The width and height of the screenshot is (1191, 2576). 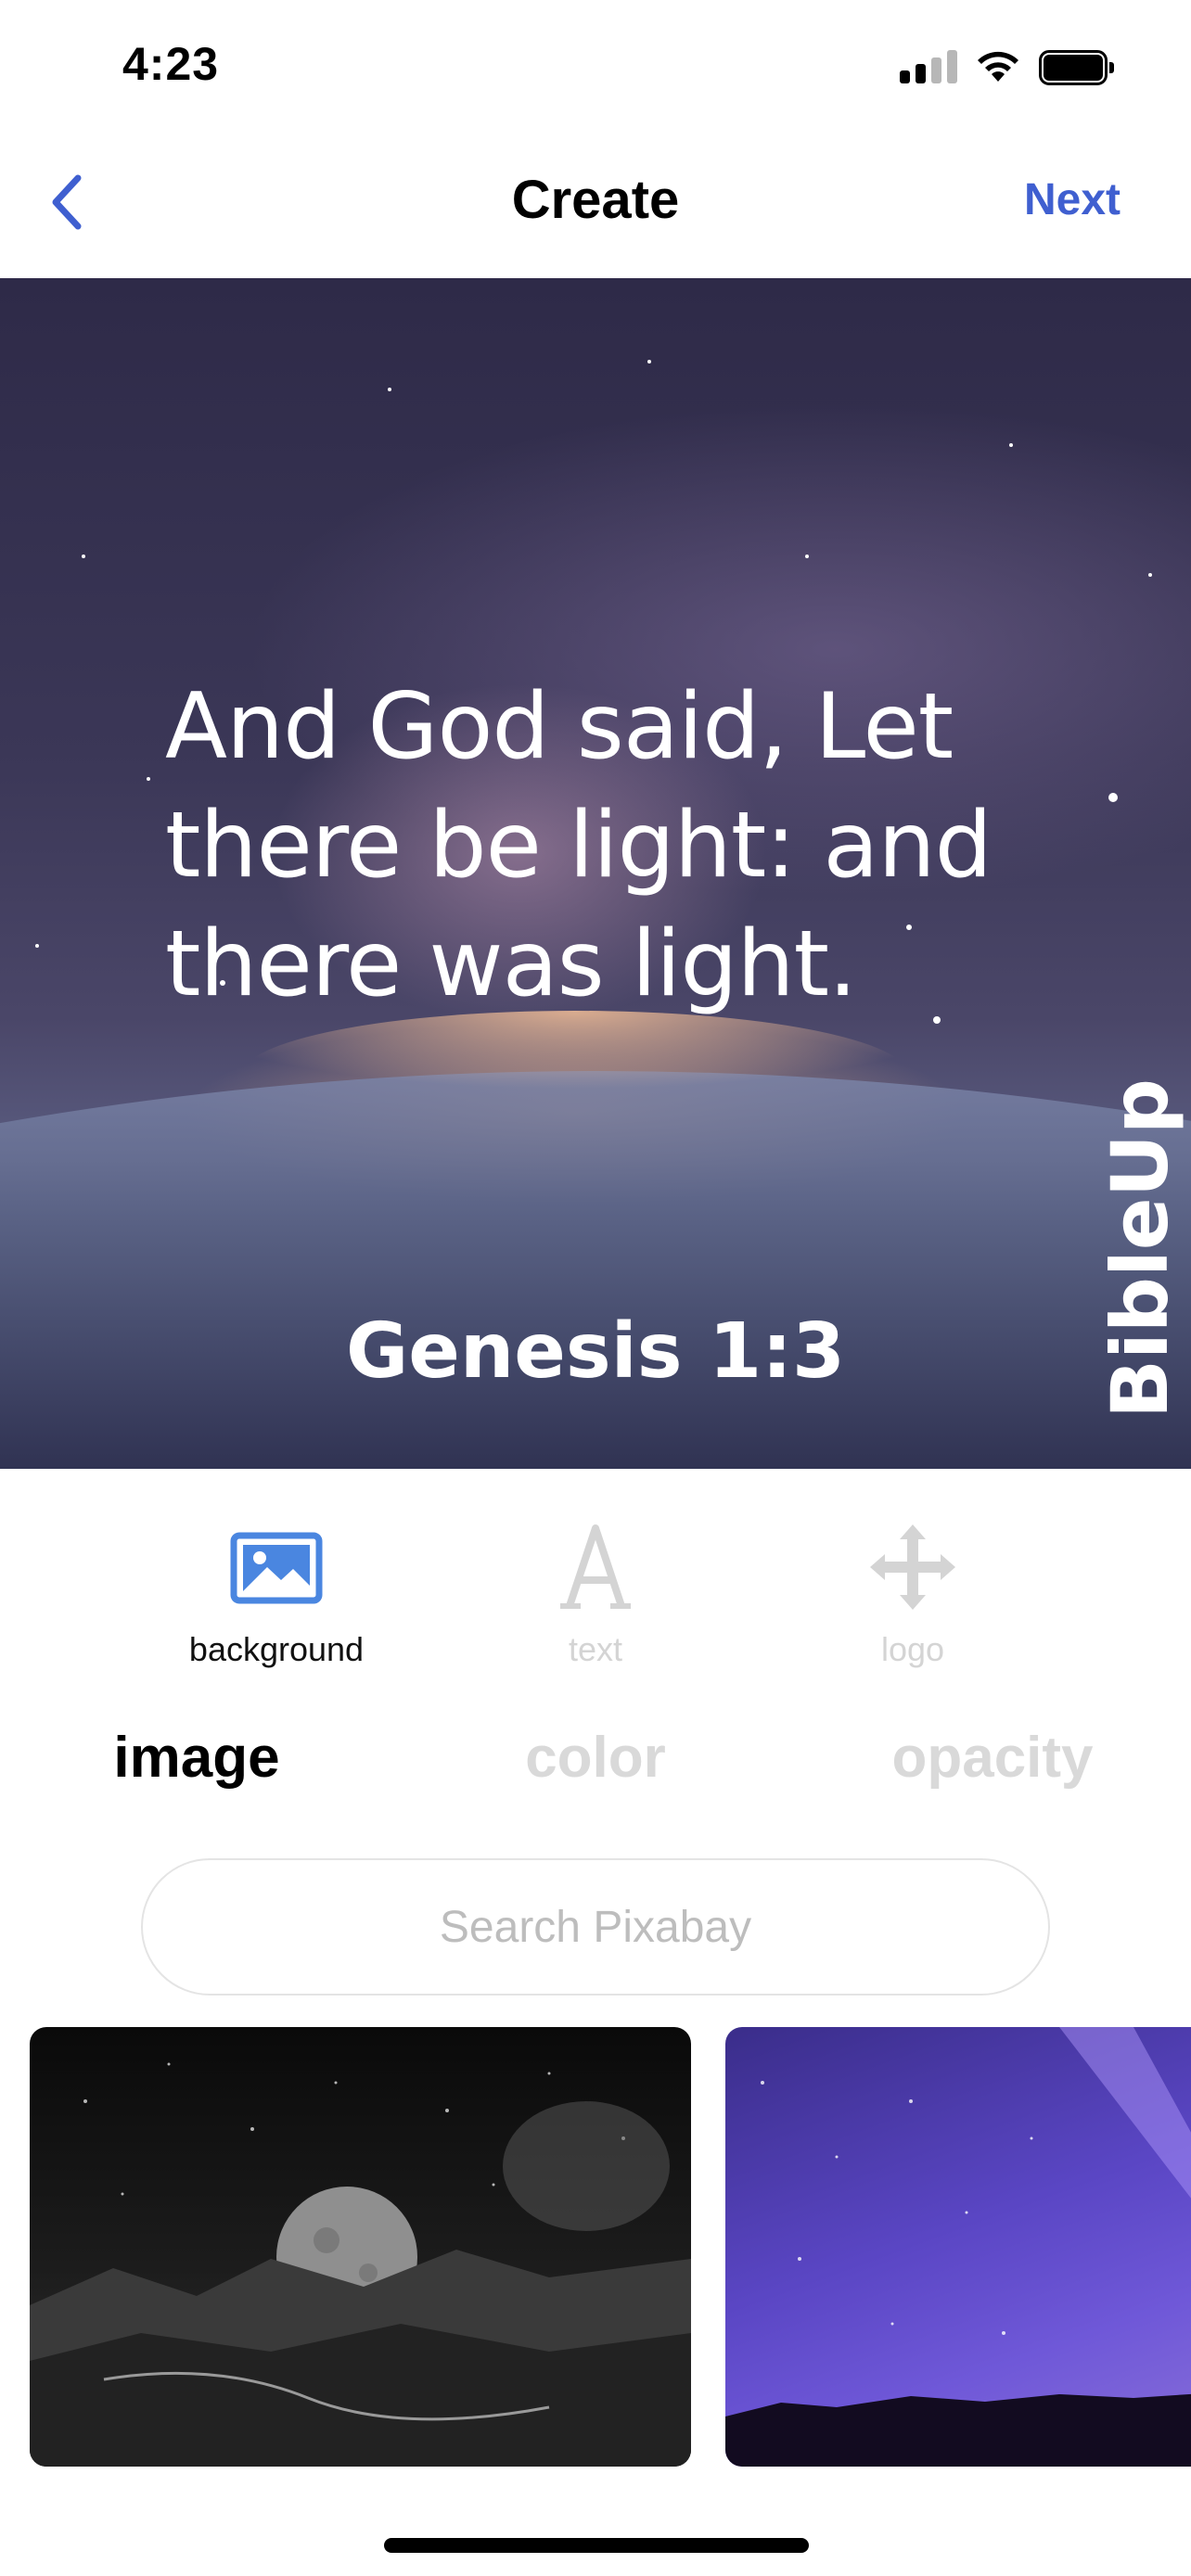 What do you see at coordinates (1140, 1249) in the screenshot?
I see `bibleup-logo-watermark: BibleUp` at bounding box center [1140, 1249].